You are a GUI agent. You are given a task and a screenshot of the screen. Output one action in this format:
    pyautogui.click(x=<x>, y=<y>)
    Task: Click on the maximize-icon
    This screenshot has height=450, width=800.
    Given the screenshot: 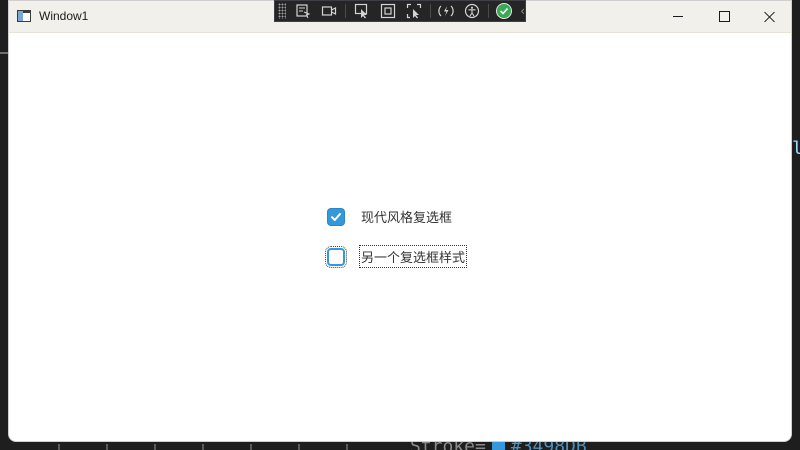 What is the action you would take?
    pyautogui.click(x=724, y=16)
    